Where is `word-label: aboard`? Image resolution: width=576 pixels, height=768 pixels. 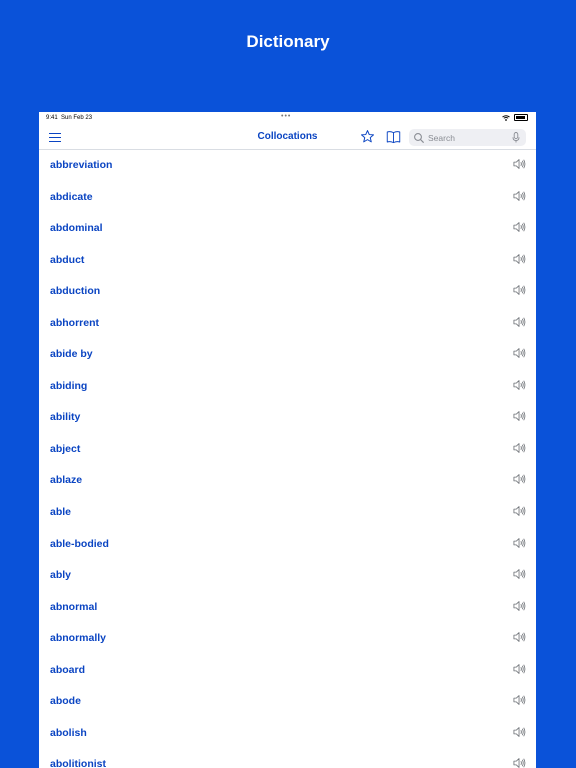
word-label: aboard is located at coordinates (68, 669).